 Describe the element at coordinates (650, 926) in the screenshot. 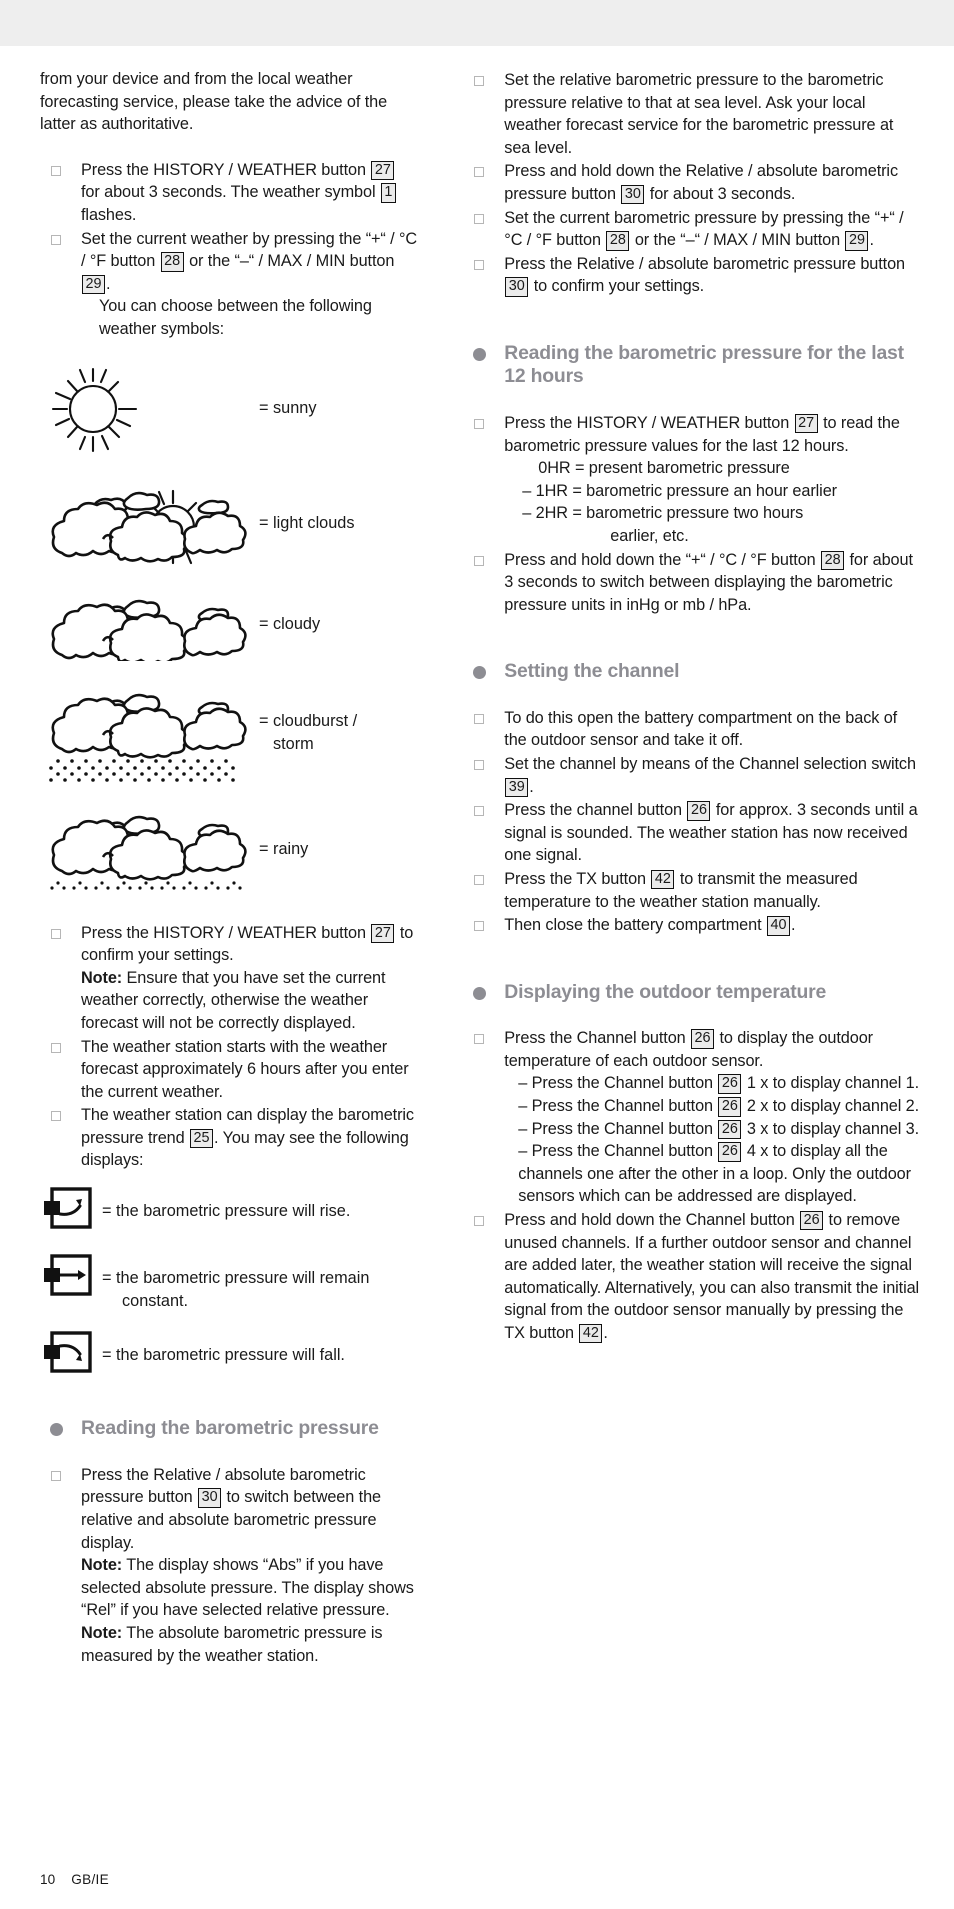

I see `list-item-text: Then close the battery compartment 40.` at that location.